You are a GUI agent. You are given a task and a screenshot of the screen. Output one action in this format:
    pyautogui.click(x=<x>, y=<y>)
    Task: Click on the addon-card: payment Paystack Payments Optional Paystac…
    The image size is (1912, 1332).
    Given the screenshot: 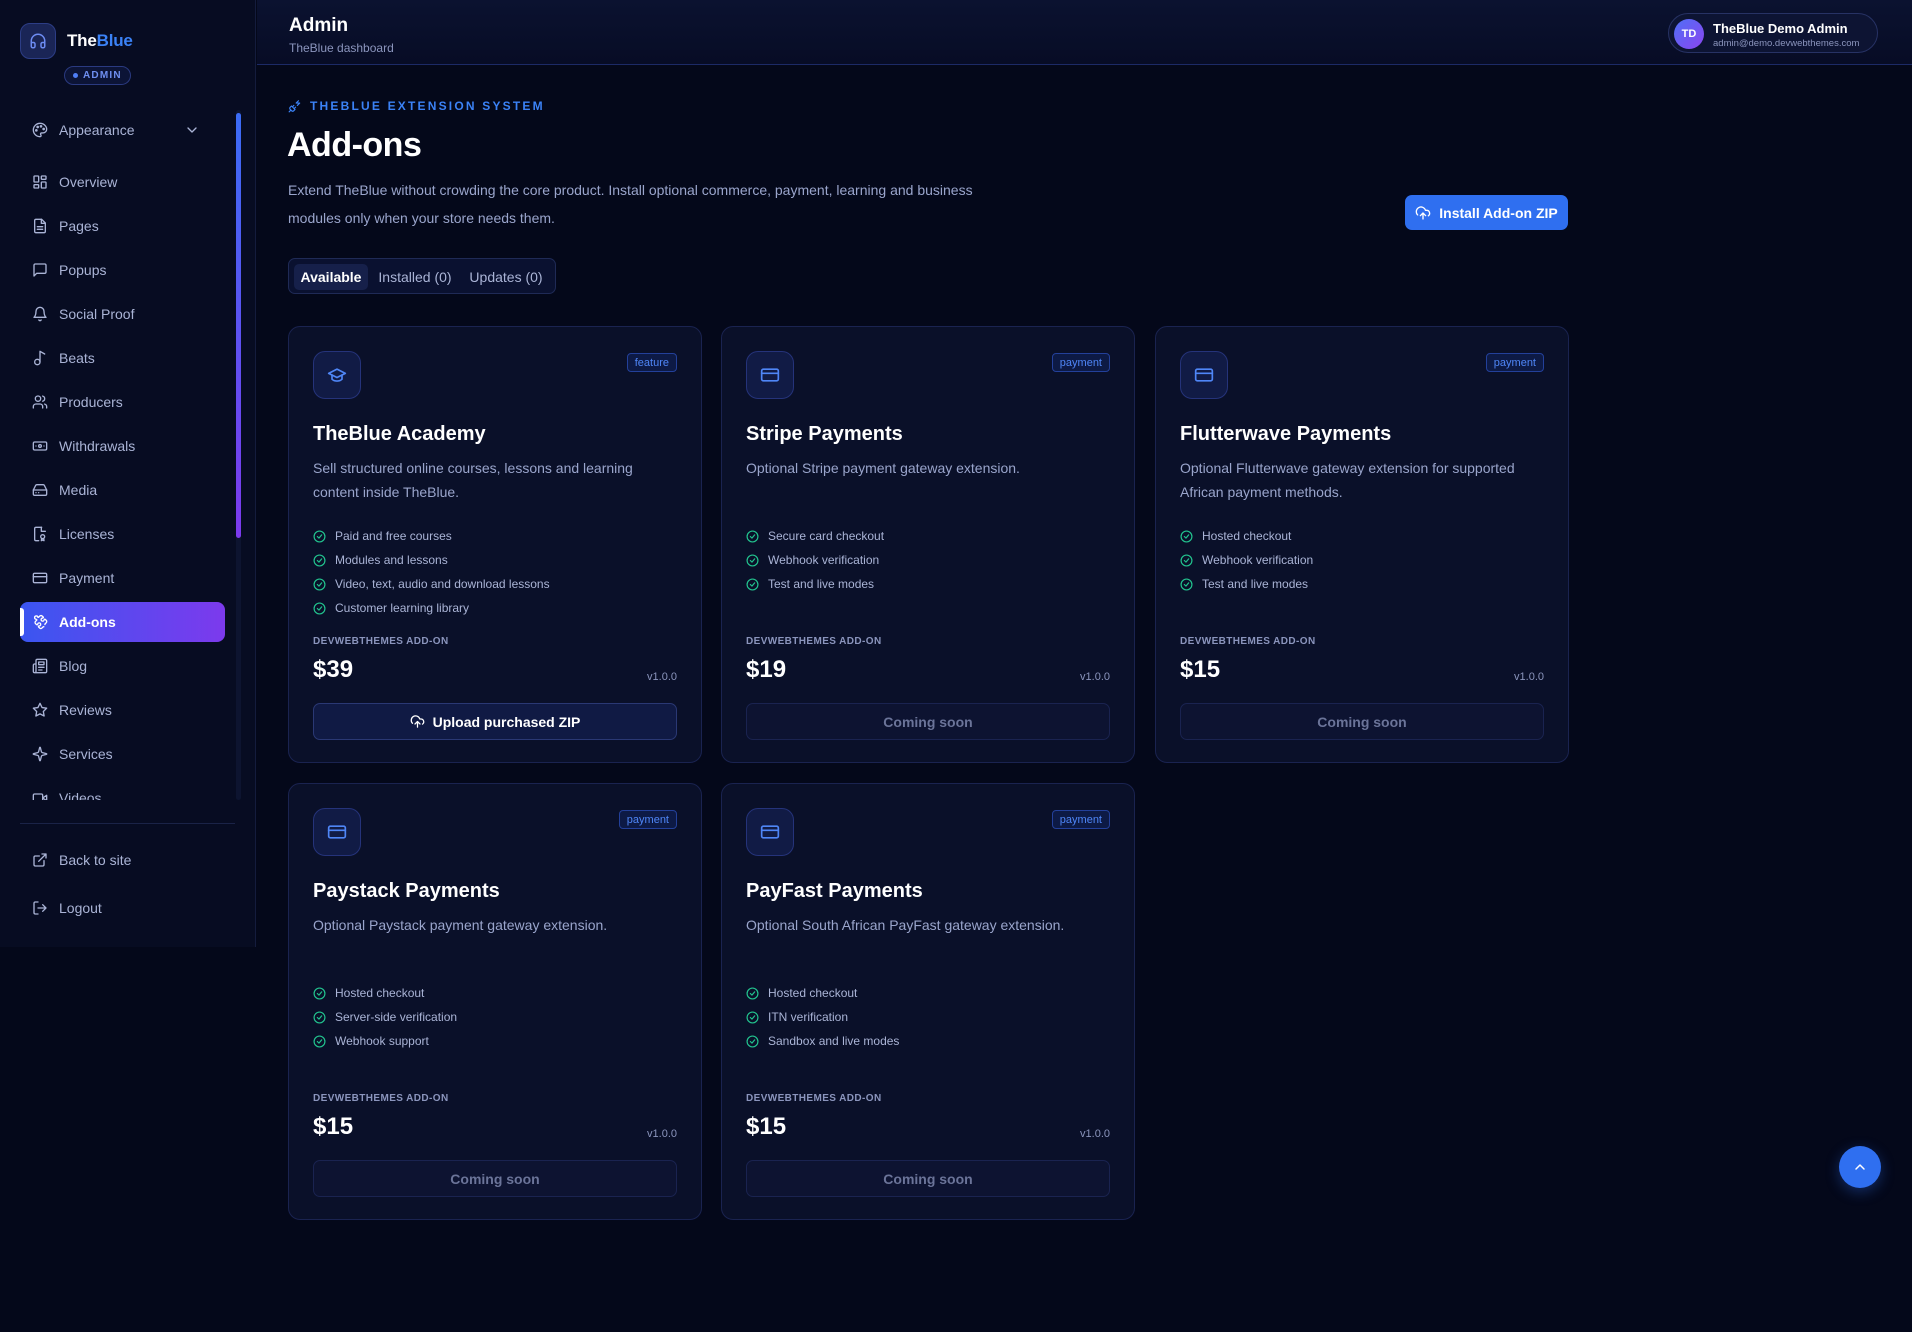 What is the action you would take?
    pyautogui.click(x=495, y=1001)
    